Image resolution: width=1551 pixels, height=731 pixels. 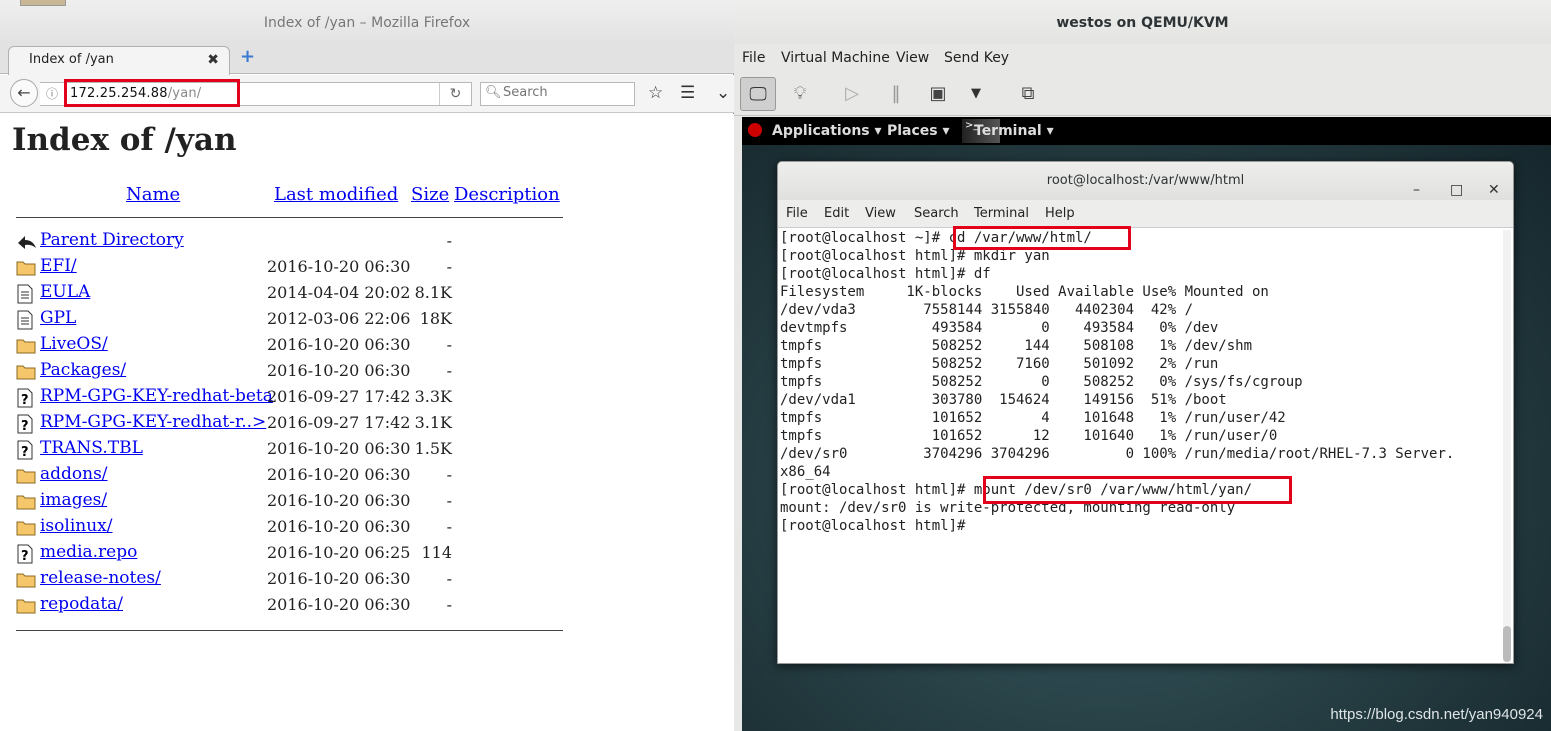 I want to click on terminal-app-menu: Terminal ▾, so click(x=1014, y=131).